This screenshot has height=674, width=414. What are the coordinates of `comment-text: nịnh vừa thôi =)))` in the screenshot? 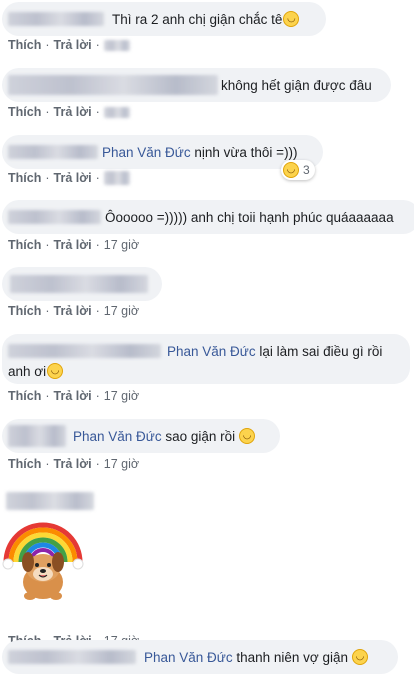 It's located at (244, 152).